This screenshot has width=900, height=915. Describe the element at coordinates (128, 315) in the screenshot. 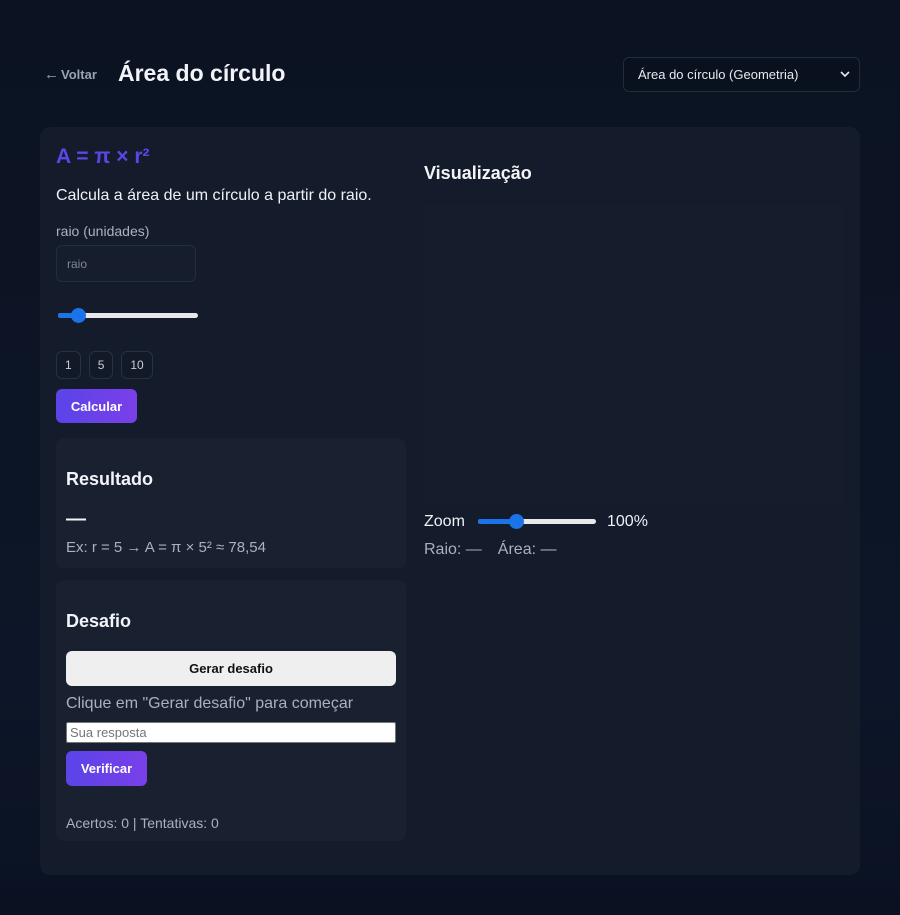

I see `raio-slider` at that location.